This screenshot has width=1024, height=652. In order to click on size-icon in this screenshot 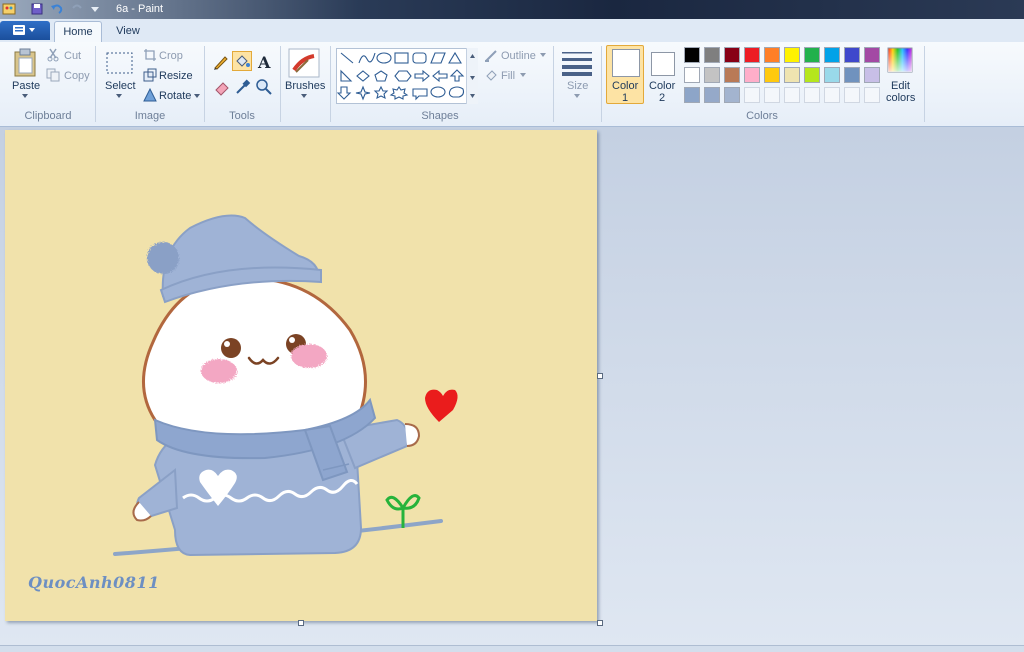, I will do `click(577, 63)`.